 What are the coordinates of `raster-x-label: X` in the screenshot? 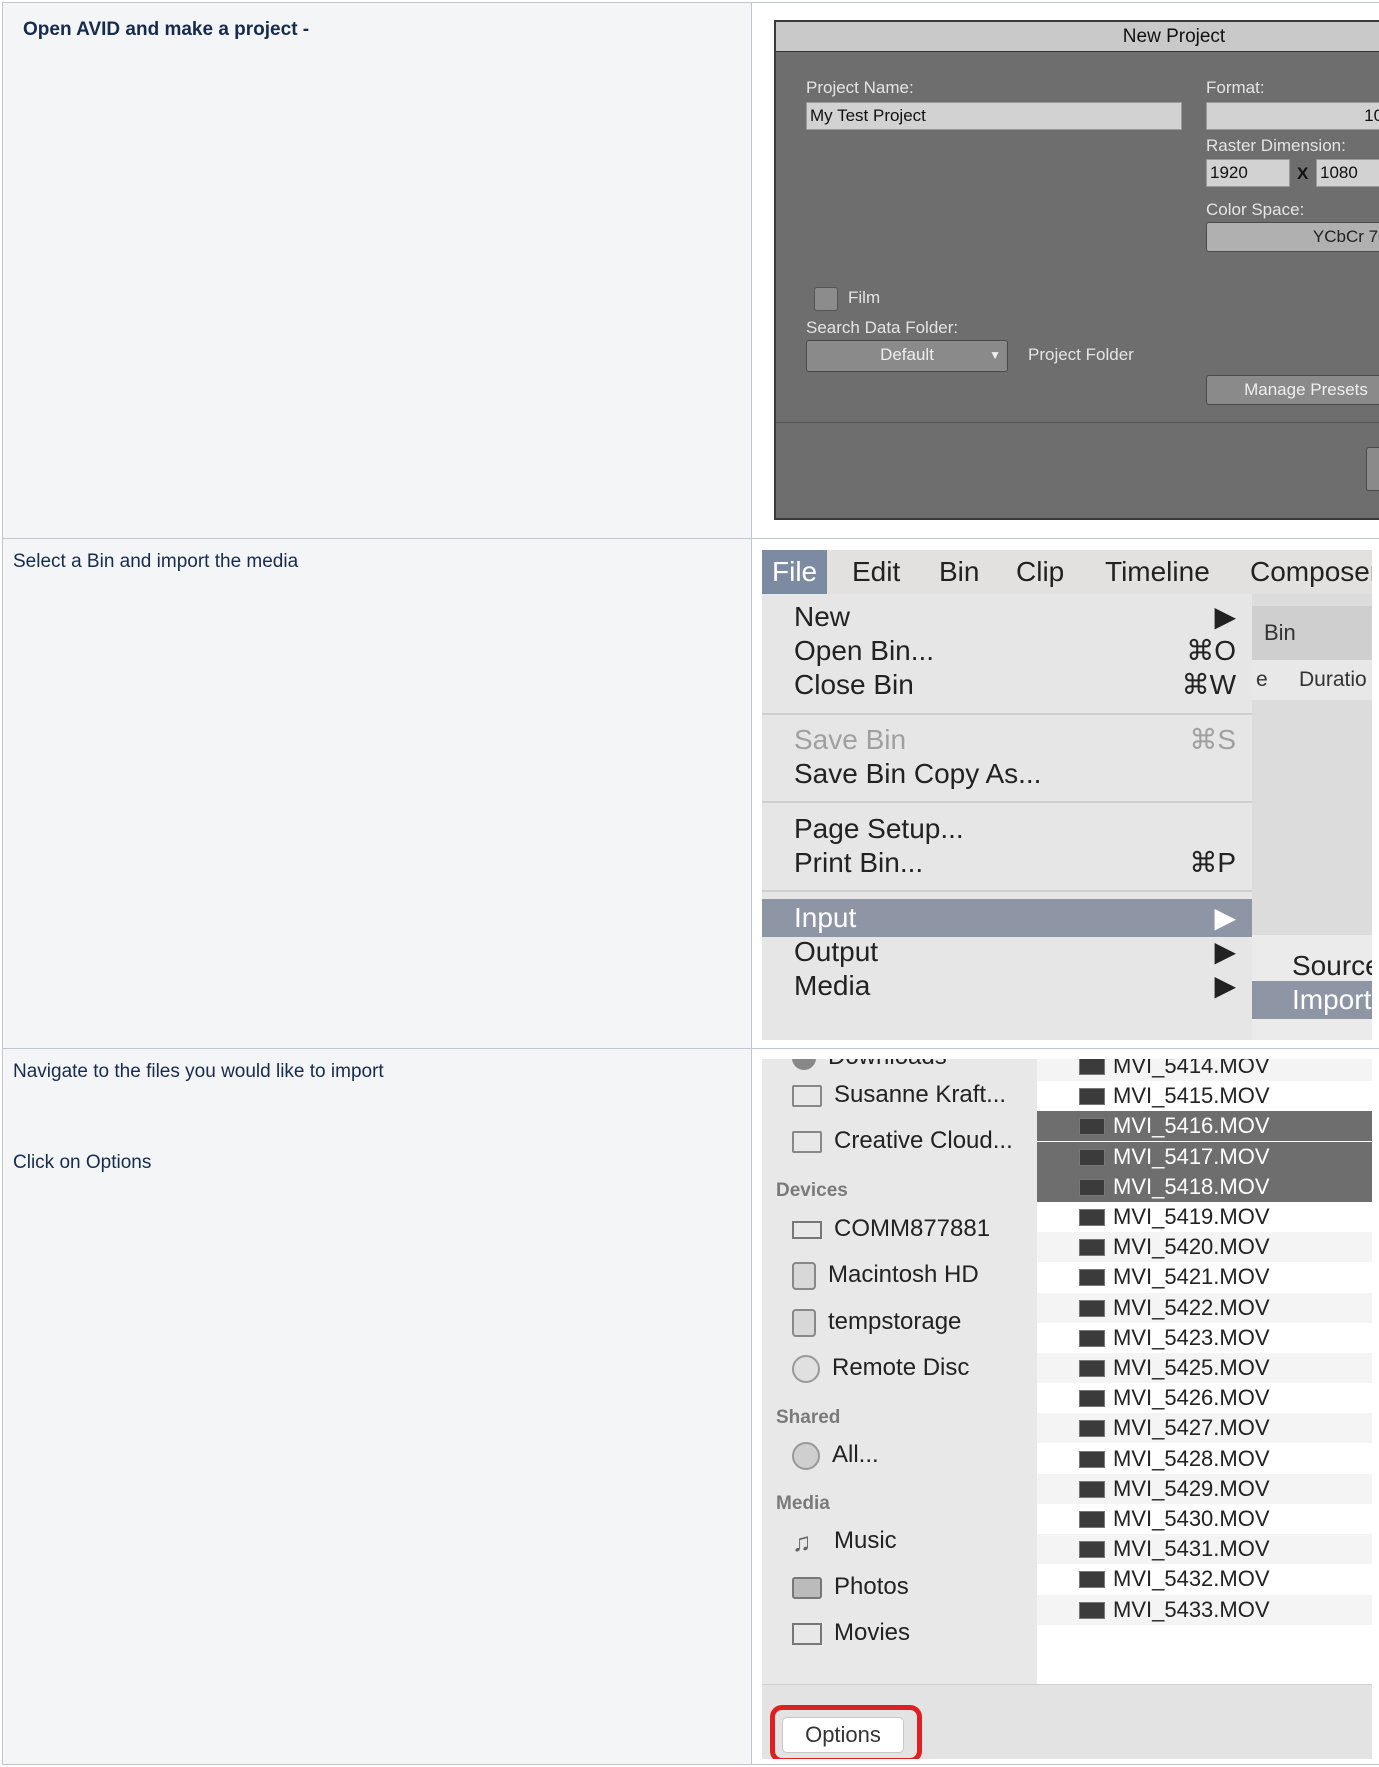 It's located at (1303, 173).